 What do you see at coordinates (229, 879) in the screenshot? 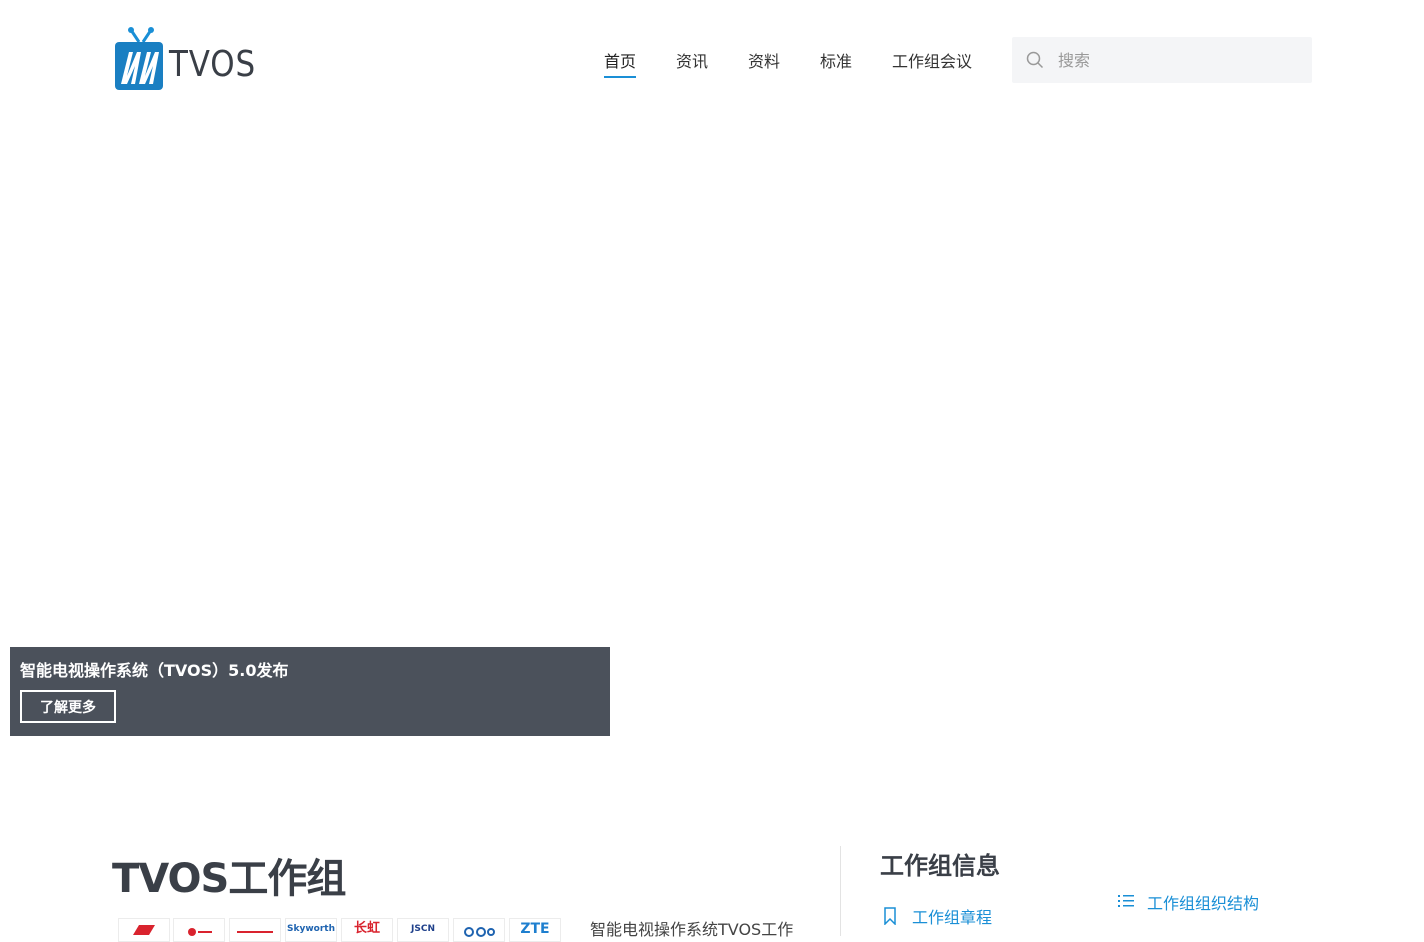
I see `workgroup-title: TVOS工作组` at bounding box center [229, 879].